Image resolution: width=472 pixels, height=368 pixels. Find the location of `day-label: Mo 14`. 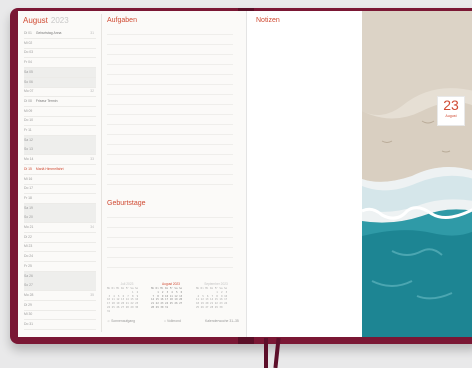

day-label: Mo 14 is located at coordinates (29, 159).